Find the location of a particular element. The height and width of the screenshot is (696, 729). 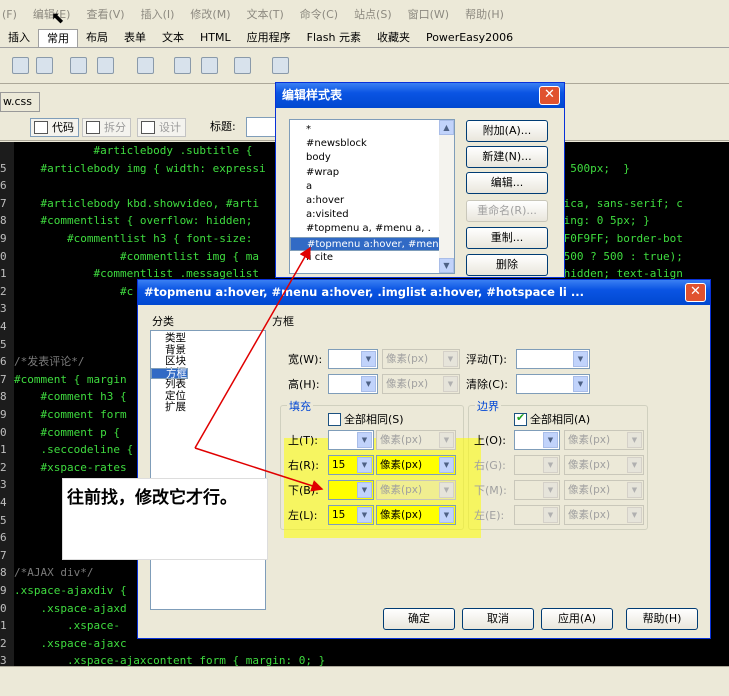

arrow-to-padding is located at coordinates (259, 469).